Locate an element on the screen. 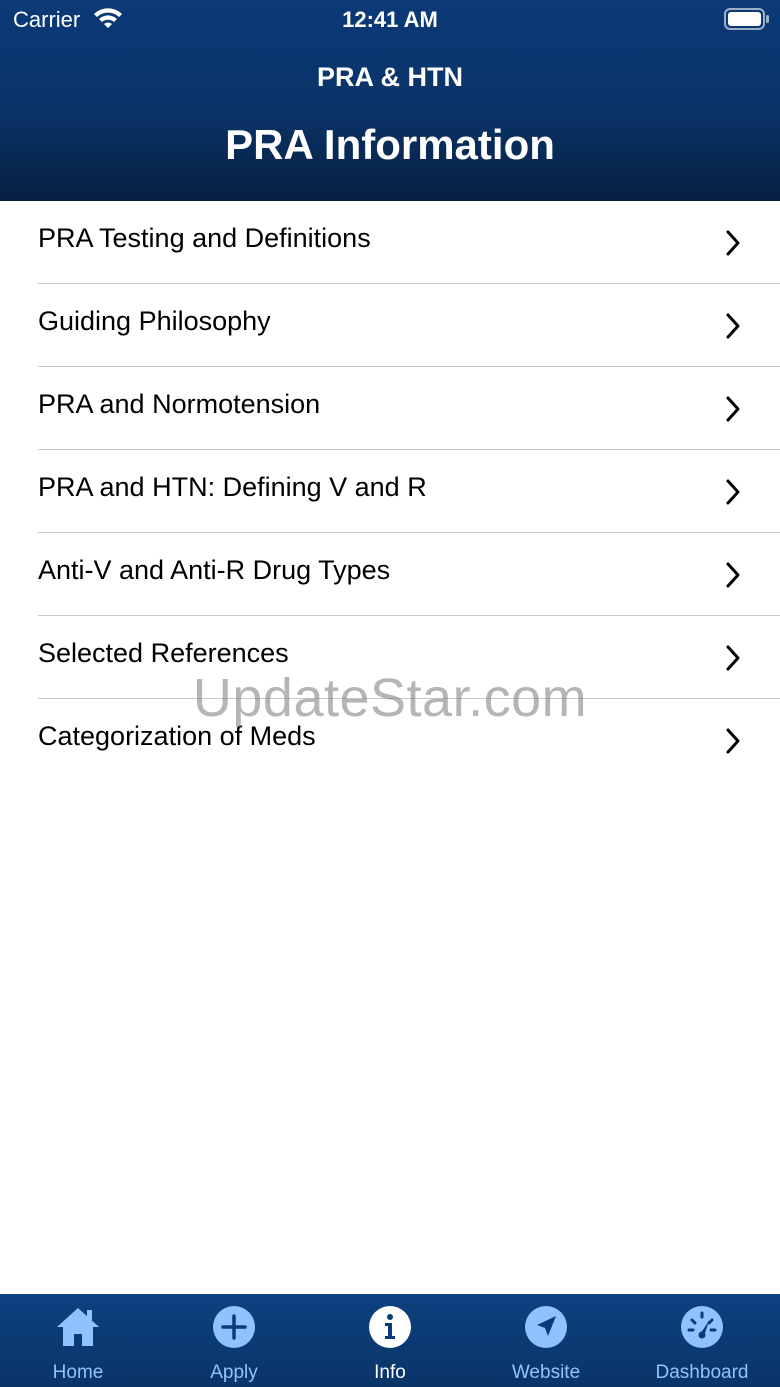 The width and height of the screenshot is (780, 1387). tab-dashboard: Dashboard is located at coordinates (702, 1340).